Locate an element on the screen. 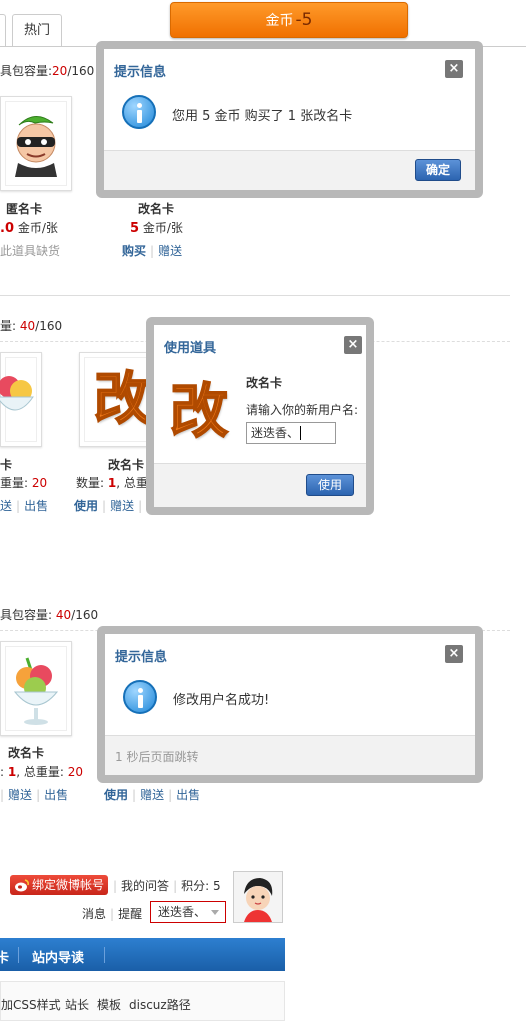  gold-change-banner: 金币 -5 is located at coordinates (289, 20).